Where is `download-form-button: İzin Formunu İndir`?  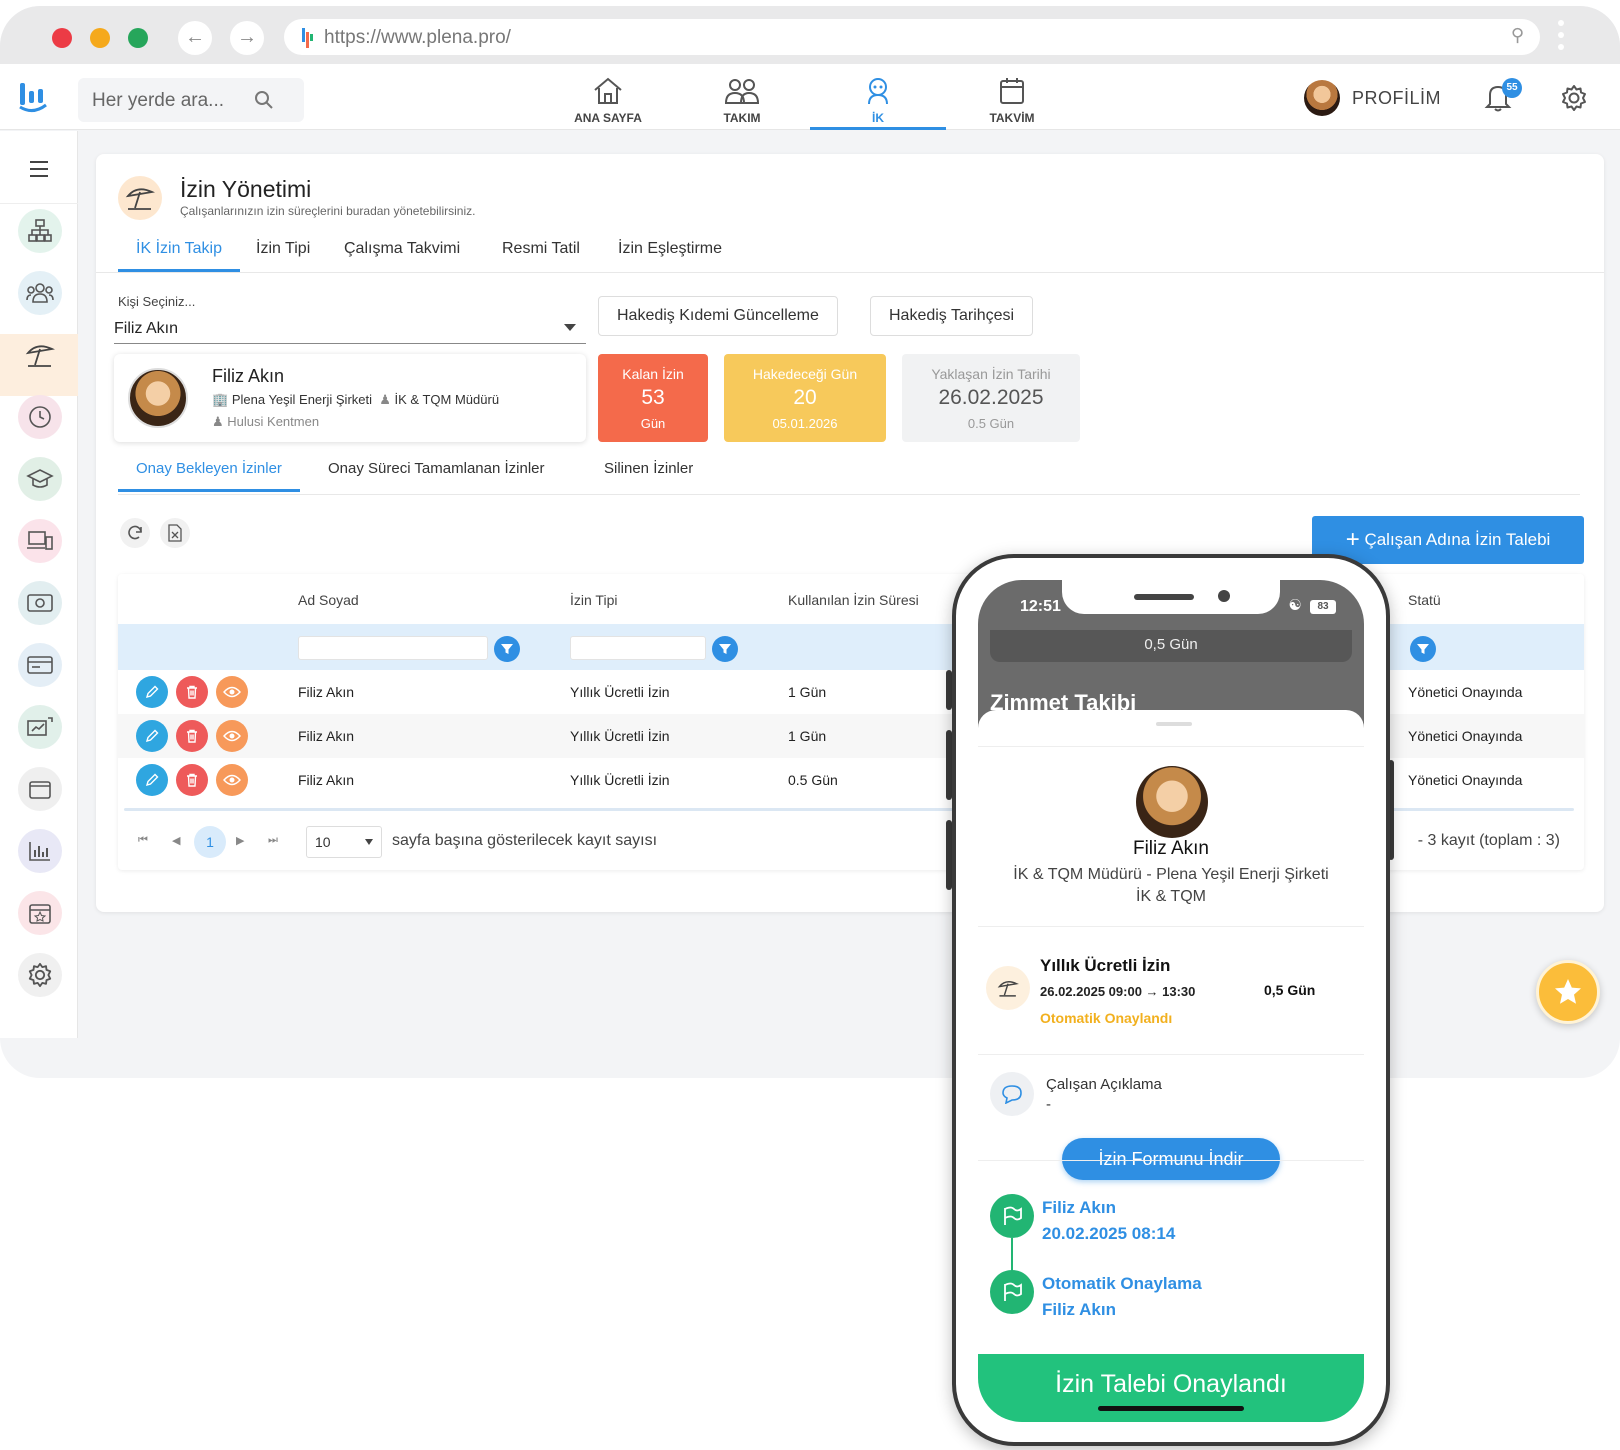 download-form-button: İzin Formunu İndir is located at coordinates (1171, 1159).